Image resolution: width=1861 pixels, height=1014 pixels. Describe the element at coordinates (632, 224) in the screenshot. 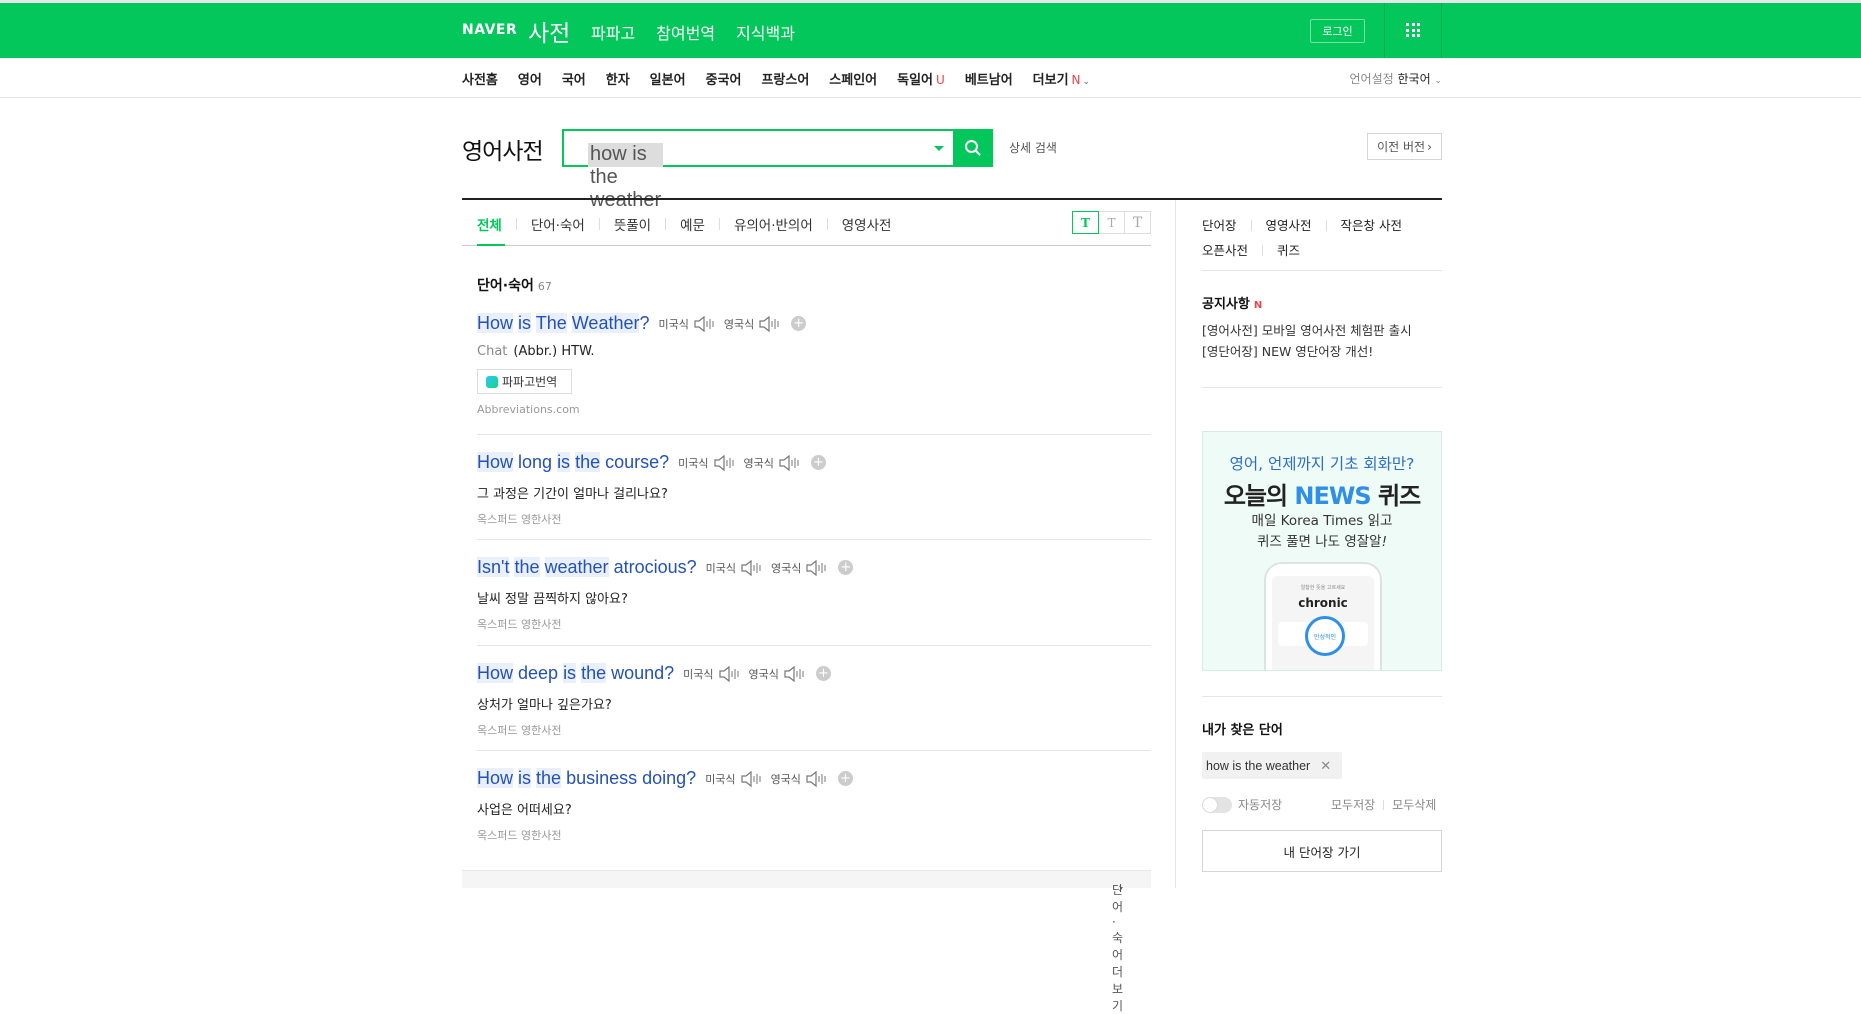

I see `tab-definitions: 뜻풀이` at that location.